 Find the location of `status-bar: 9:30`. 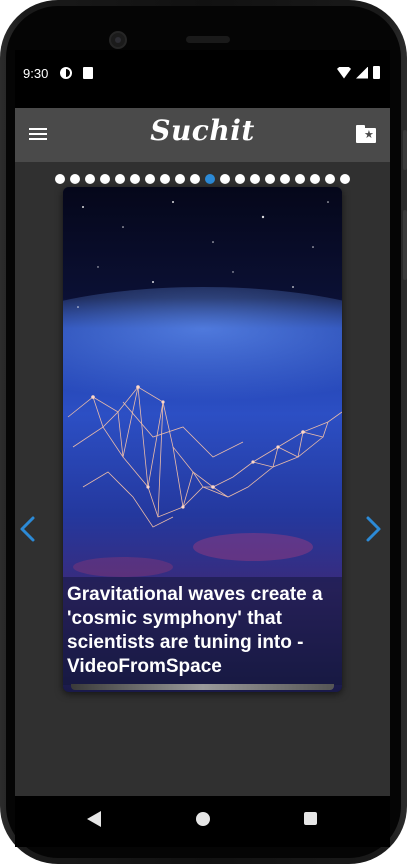

status-bar: 9:30 is located at coordinates (202, 79).